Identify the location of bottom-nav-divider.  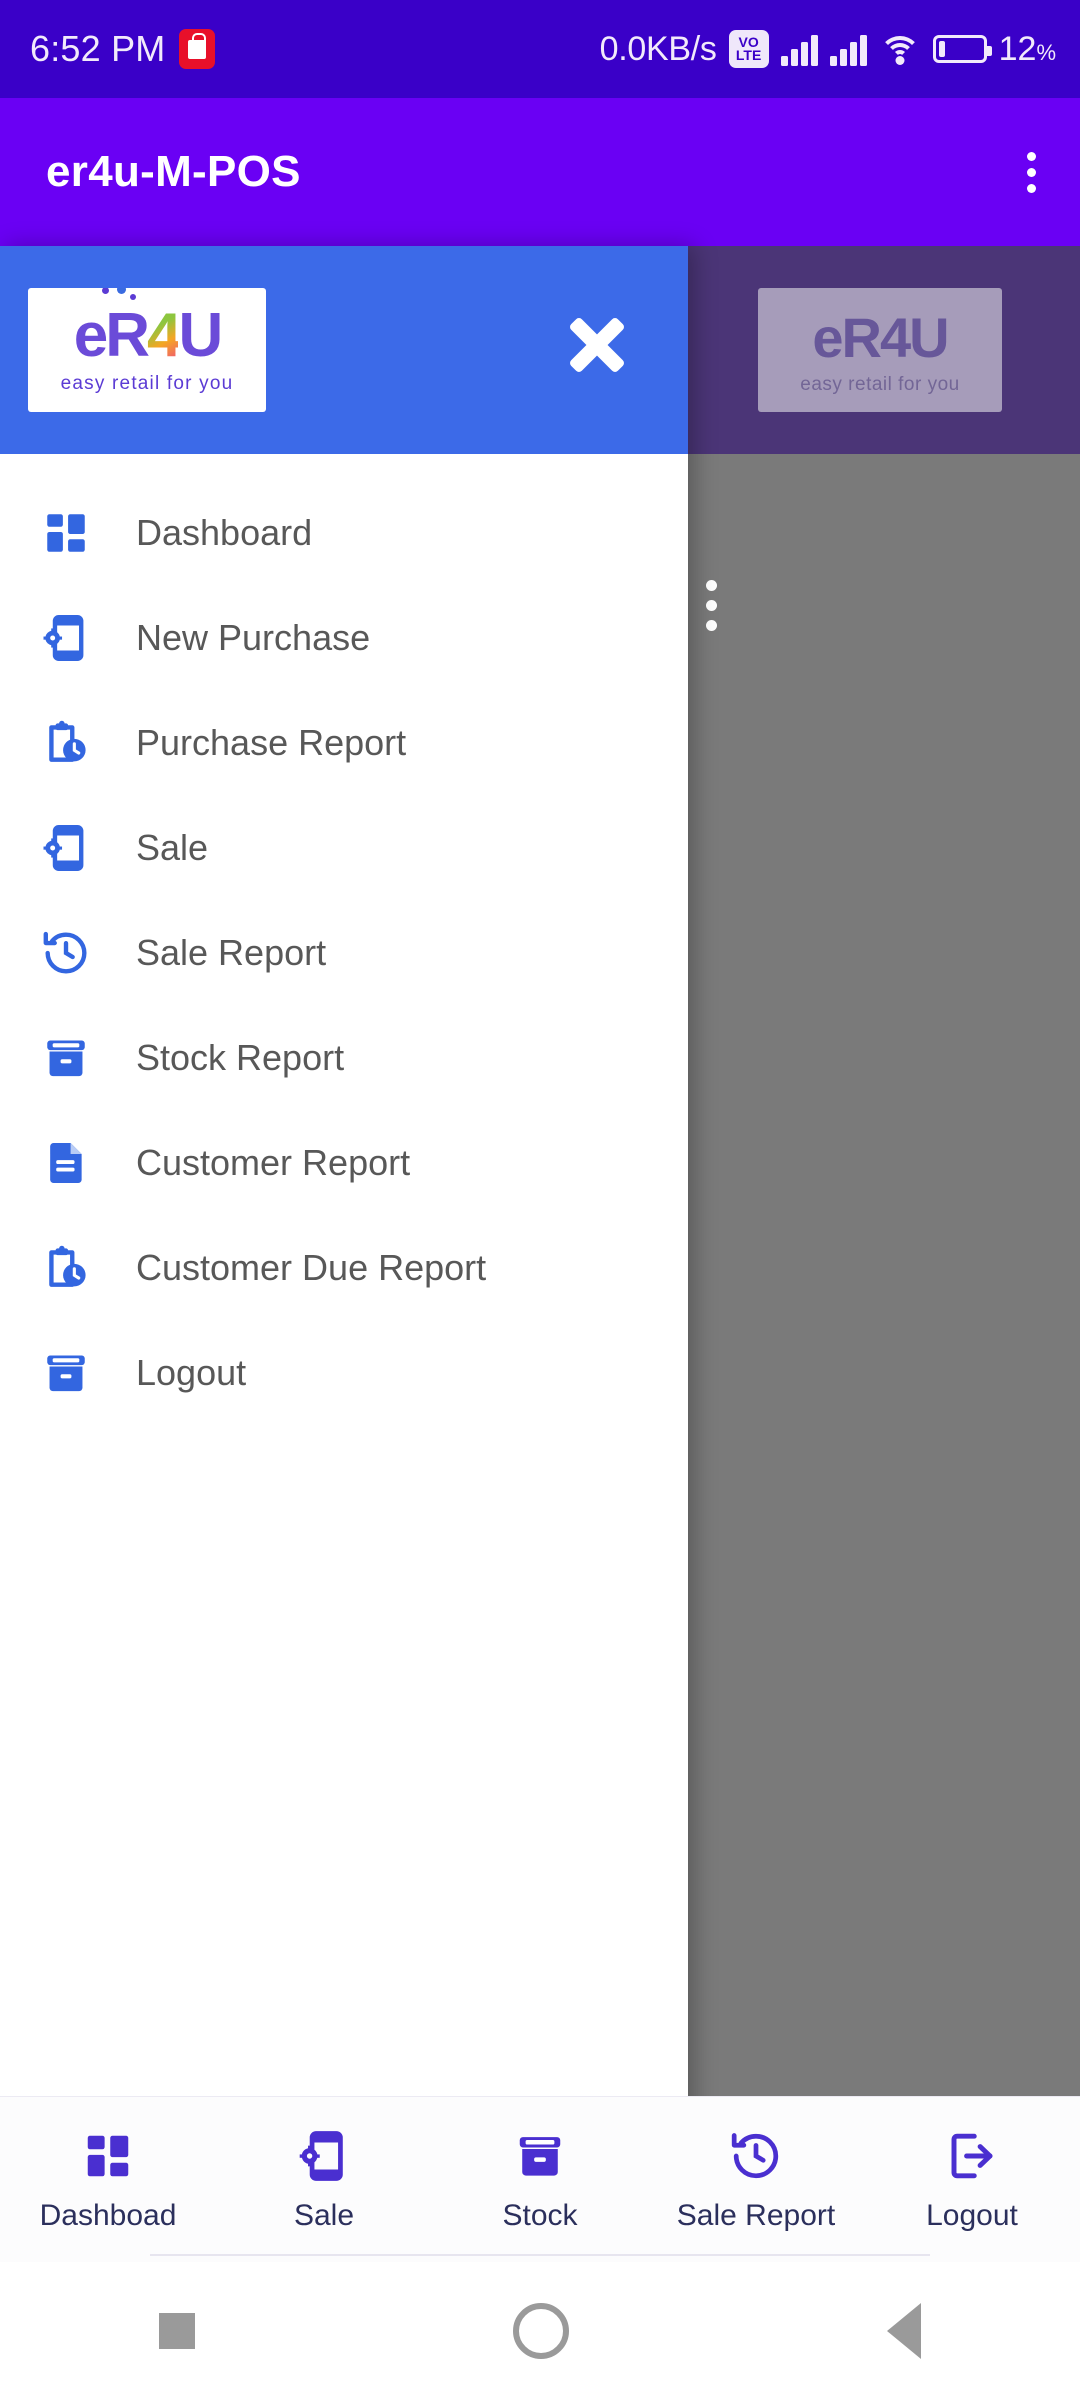
(540, 2255).